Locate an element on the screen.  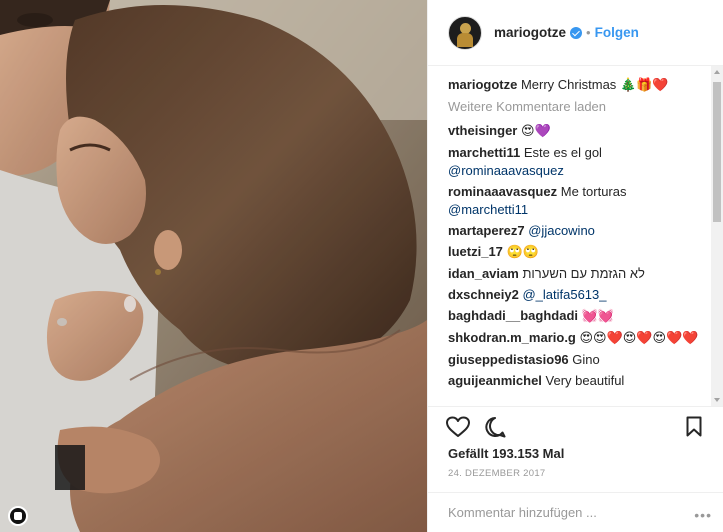
comment-mention-link: @jjacowino is located at coordinates (561, 230).